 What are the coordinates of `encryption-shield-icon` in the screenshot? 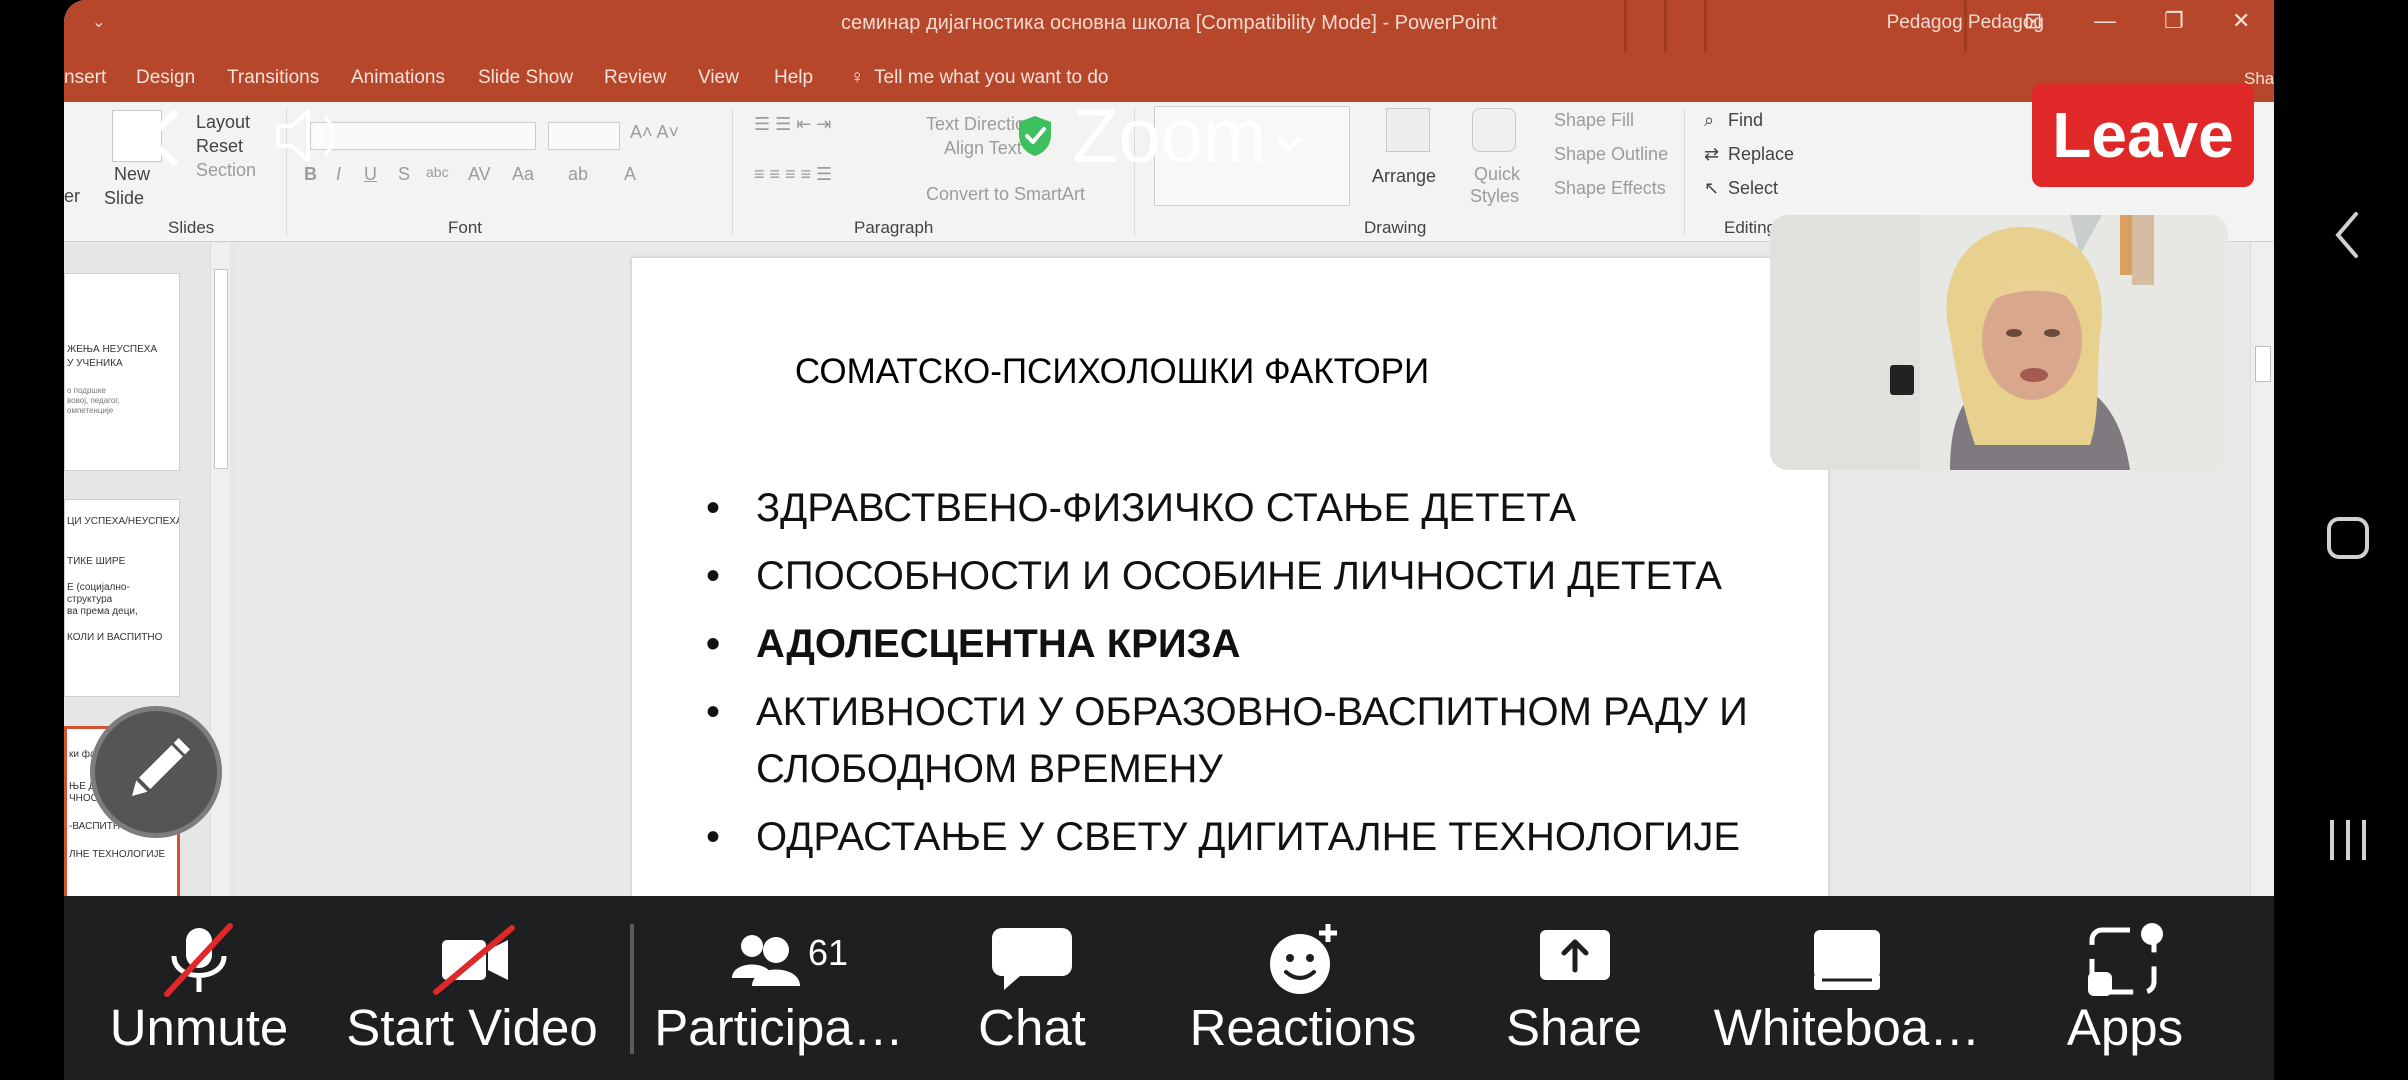 It's located at (1035, 136).